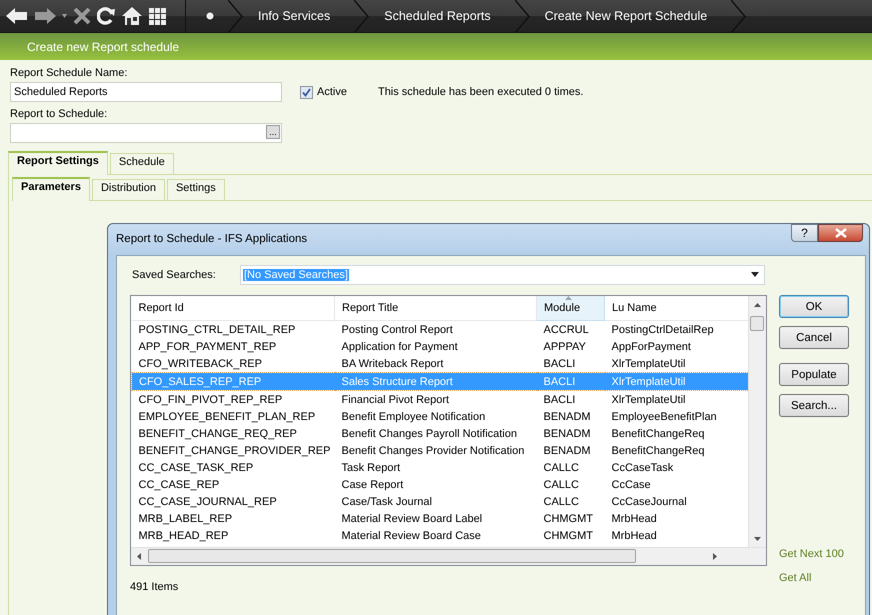  What do you see at coordinates (814, 374) in the screenshot?
I see `dialog-button: Populate` at bounding box center [814, 374].